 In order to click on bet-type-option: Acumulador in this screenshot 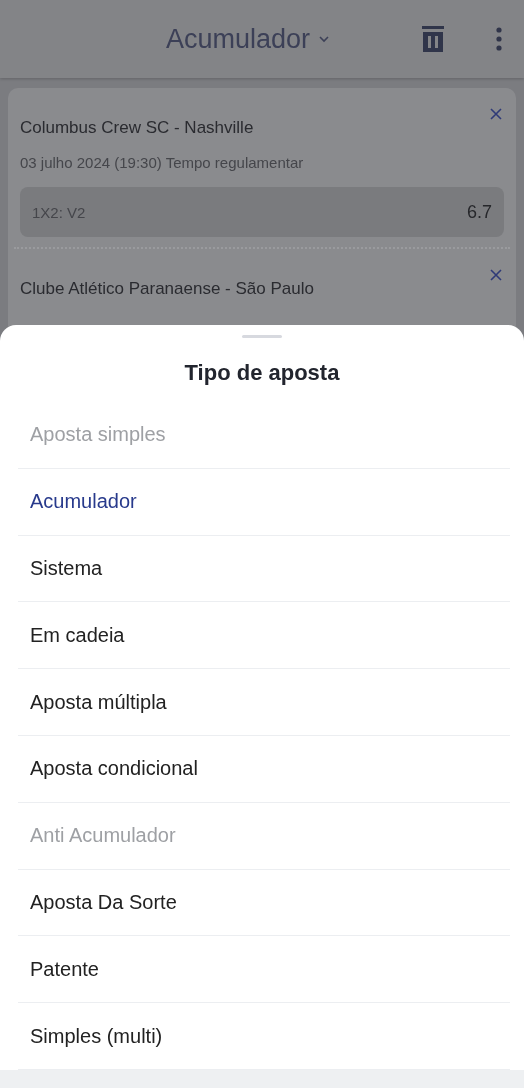, I will do `click(264, 502)`.